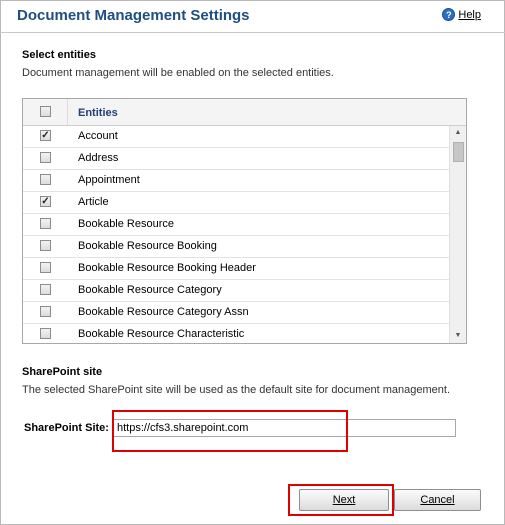 Image resolution: width=505 pixels, height=525 pixels. What do you see at coordinates (236, 159) in the screenshot?
I see `table-row: Address` at bounding box center [236, 159].